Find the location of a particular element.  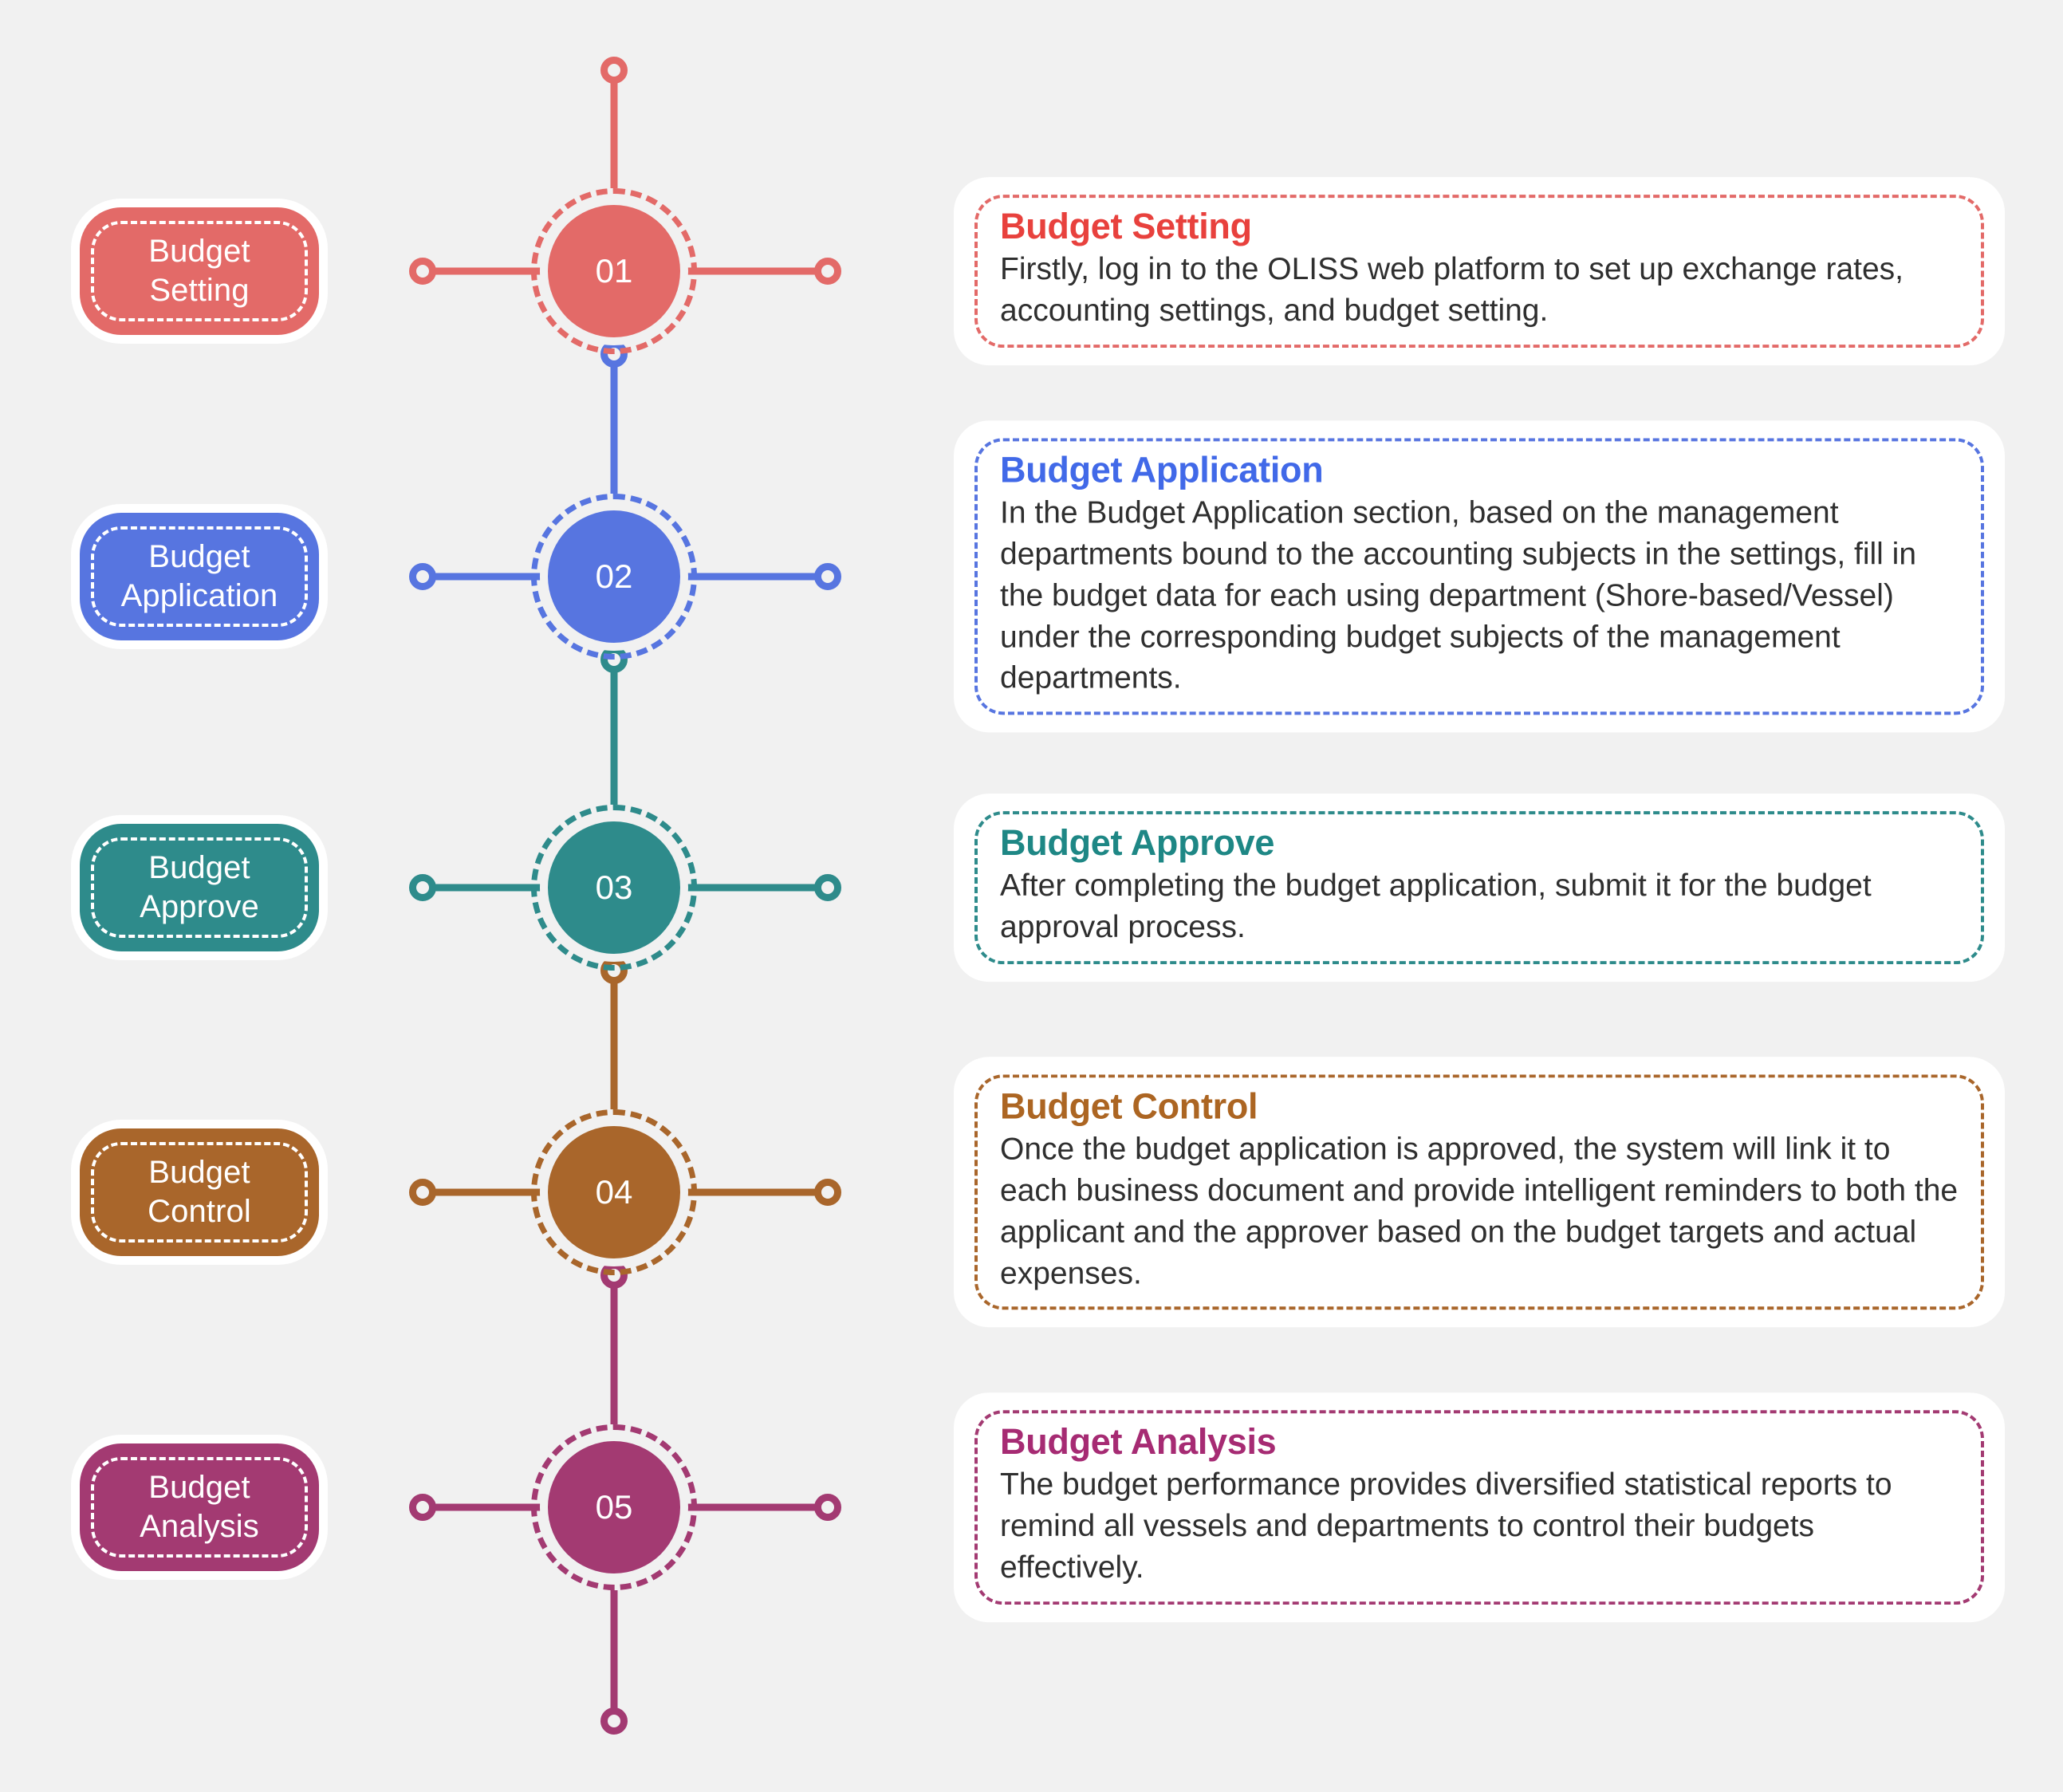

step-pill-05: Budget Analysis is located at coordinates (199, 1507).